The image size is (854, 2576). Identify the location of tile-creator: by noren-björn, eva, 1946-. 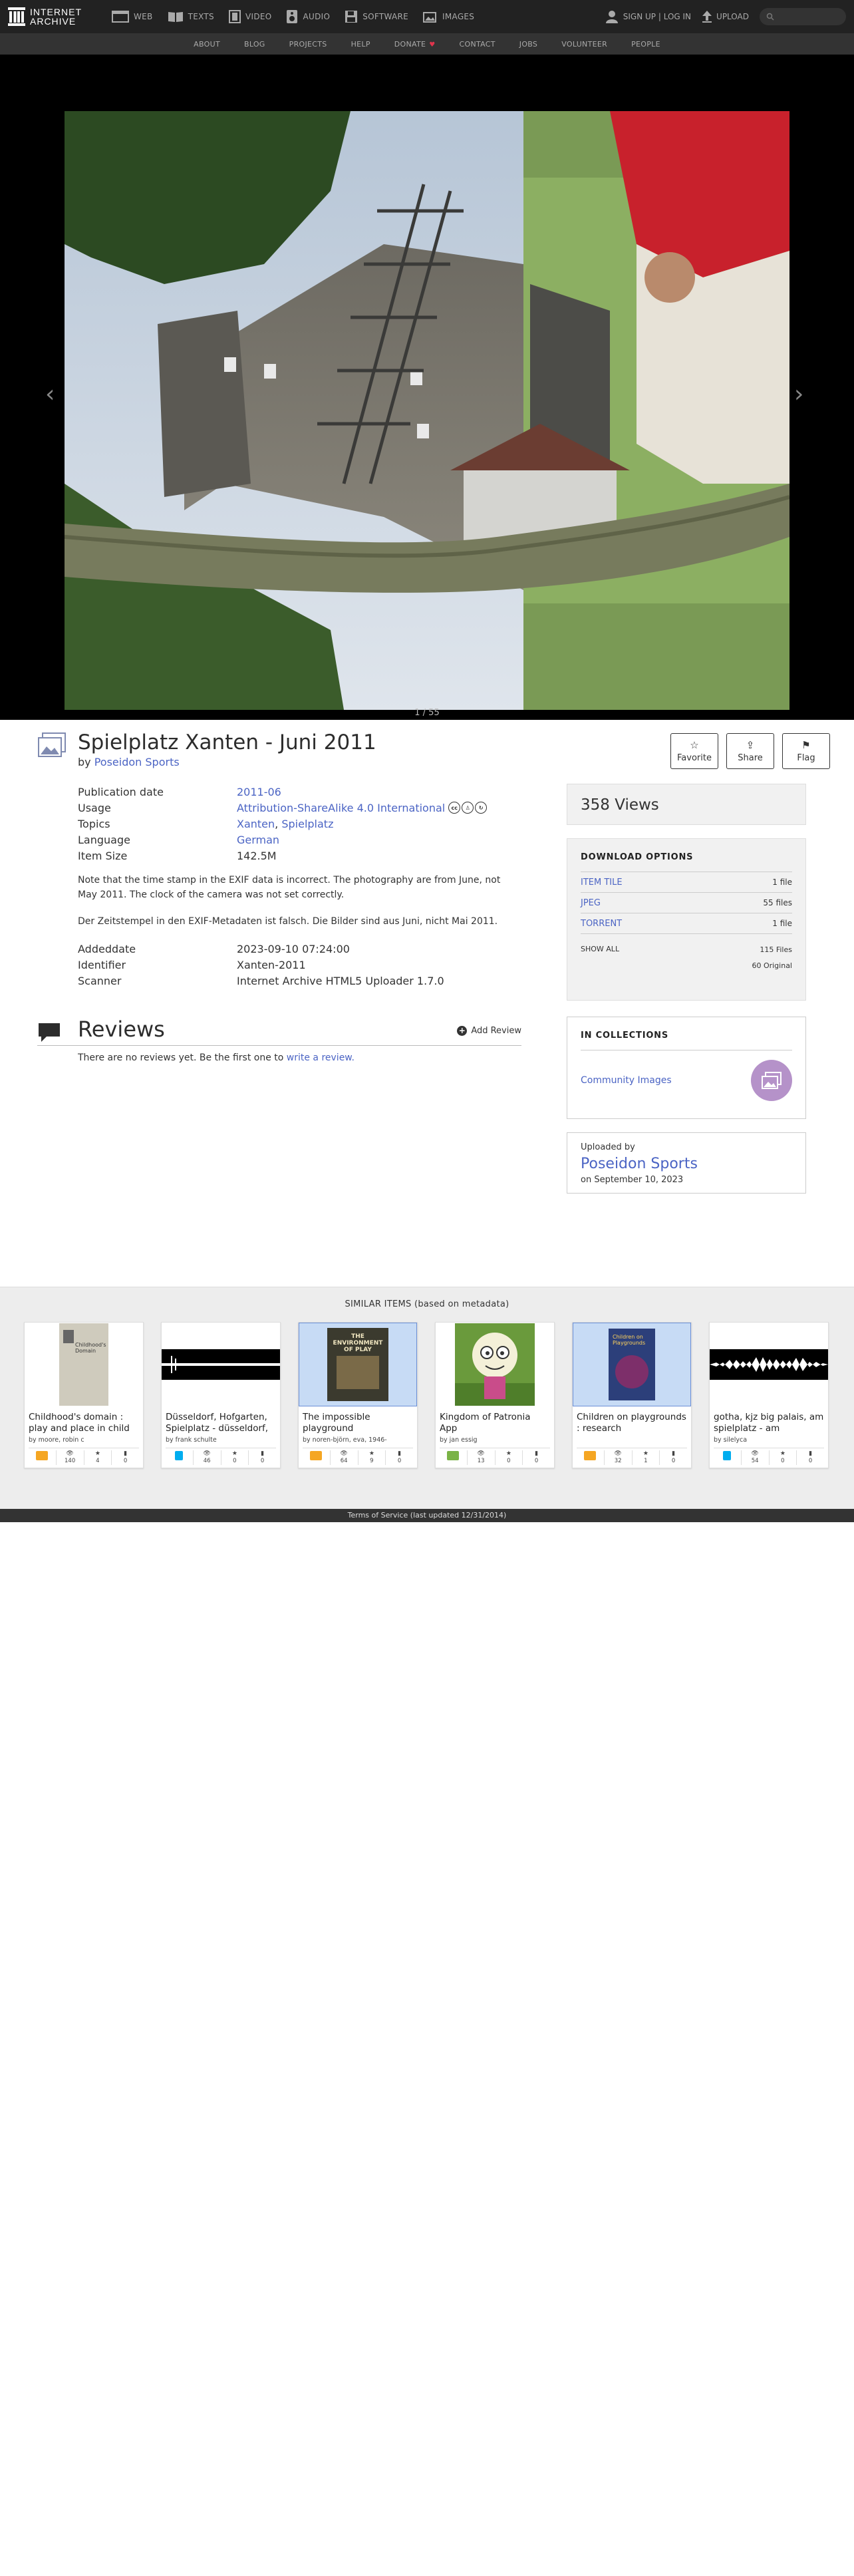
(345, 1440).